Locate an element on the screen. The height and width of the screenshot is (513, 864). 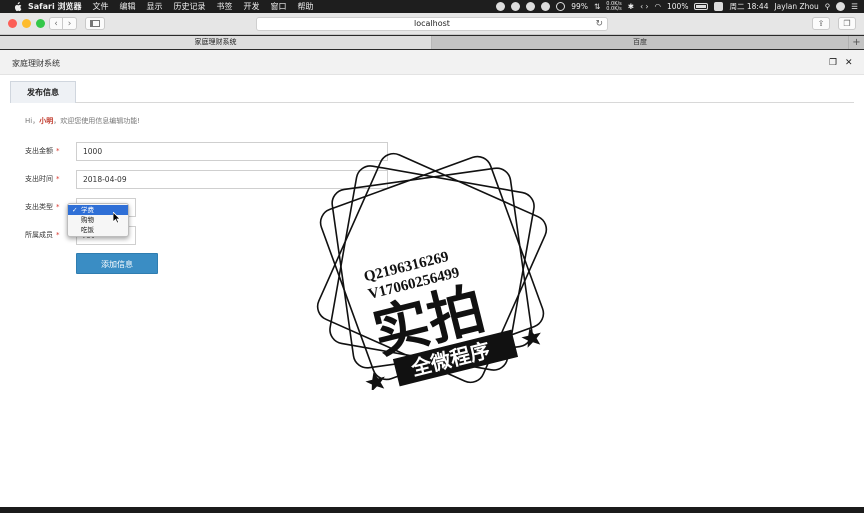
nav-buttons: ‹ › is located at coordinates (63, 23).